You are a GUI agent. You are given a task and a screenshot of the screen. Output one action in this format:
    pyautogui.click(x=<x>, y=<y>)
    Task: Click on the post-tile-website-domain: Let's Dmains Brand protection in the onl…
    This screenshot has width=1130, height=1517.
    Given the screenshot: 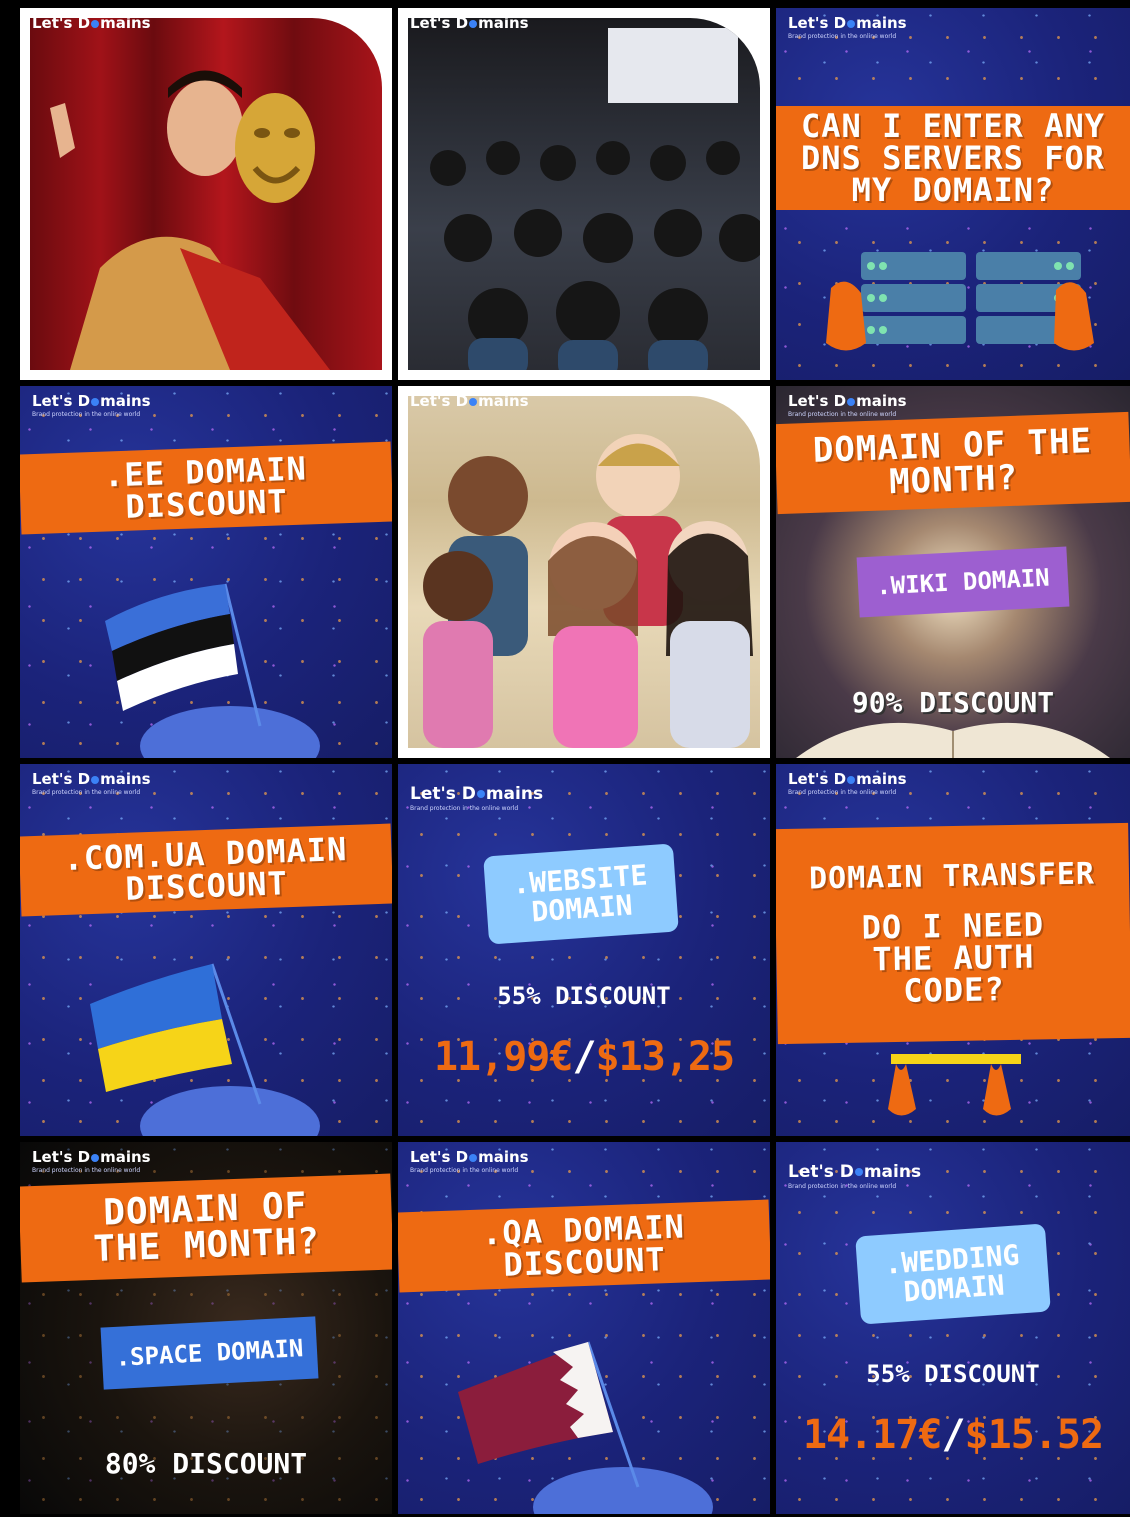 What is the action you would take?
    pyautogui.click(x=584, y=950)
    